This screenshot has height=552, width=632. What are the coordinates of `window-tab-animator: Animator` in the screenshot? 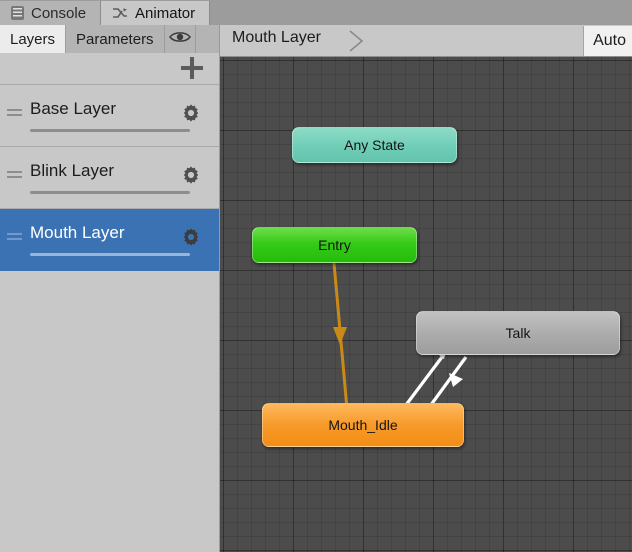 It's located at (156, 13).